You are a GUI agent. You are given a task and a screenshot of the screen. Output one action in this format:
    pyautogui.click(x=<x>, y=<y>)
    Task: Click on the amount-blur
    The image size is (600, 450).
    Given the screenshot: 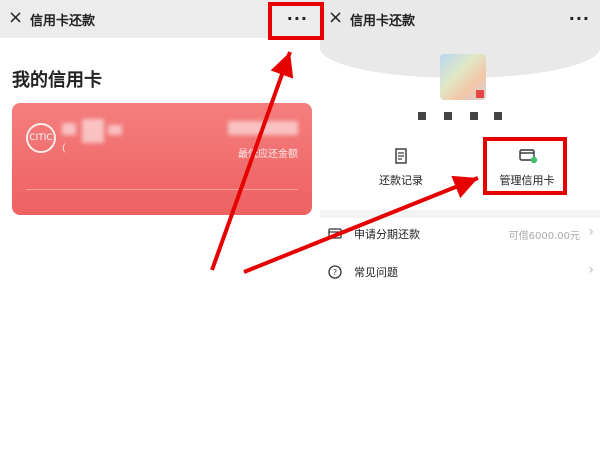 What is the action you would take?
    pyautogui.click(x=263, y=128)
    